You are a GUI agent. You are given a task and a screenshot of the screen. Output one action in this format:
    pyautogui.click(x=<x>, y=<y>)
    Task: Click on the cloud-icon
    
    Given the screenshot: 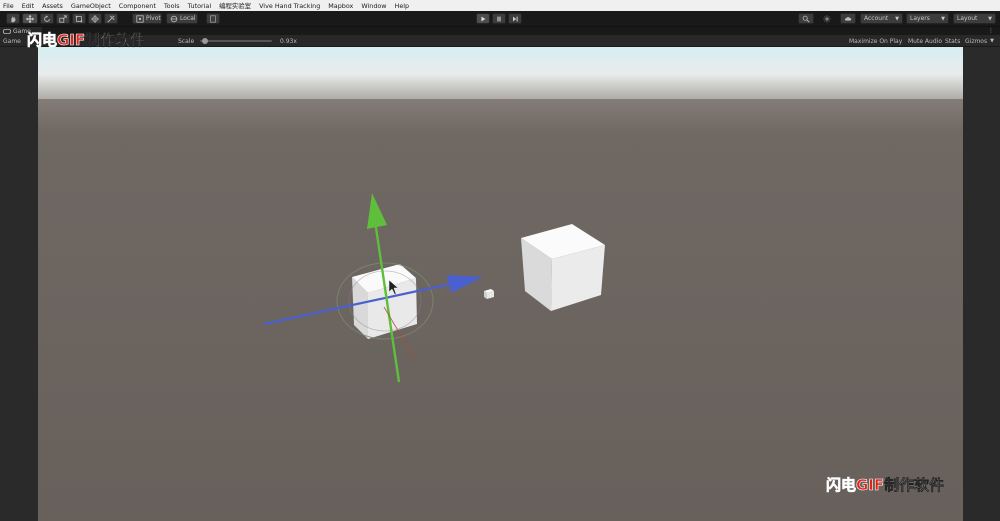 What is the action you would take?
    pyautogui.click(x=848, y=18)
    